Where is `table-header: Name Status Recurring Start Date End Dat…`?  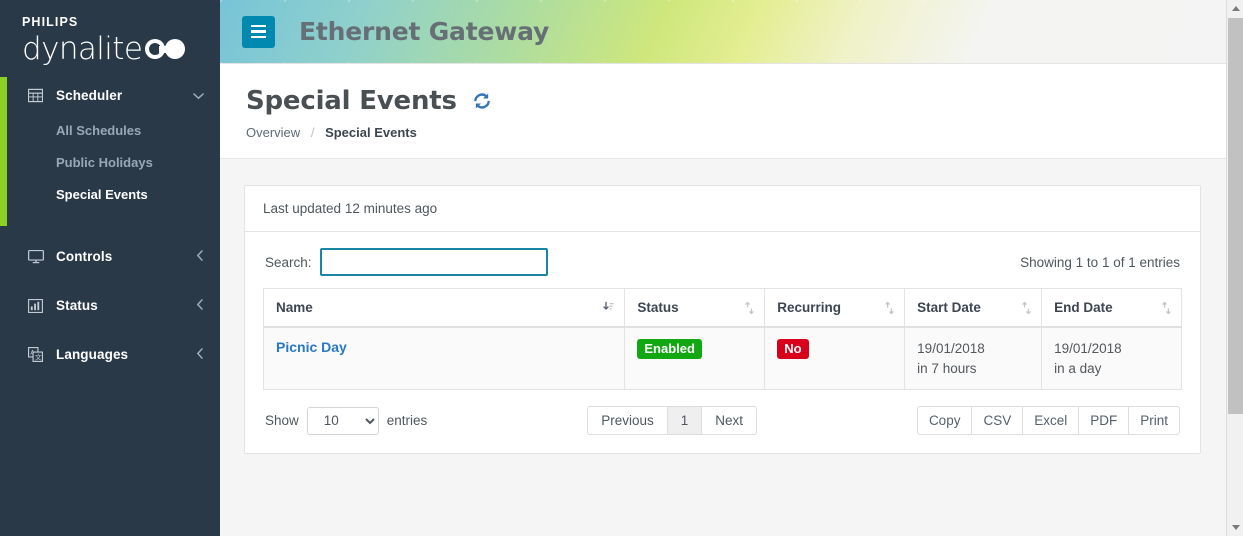
table-header: Name Status Recurring Start Date End Dat… is located at coordinates (722, 308).